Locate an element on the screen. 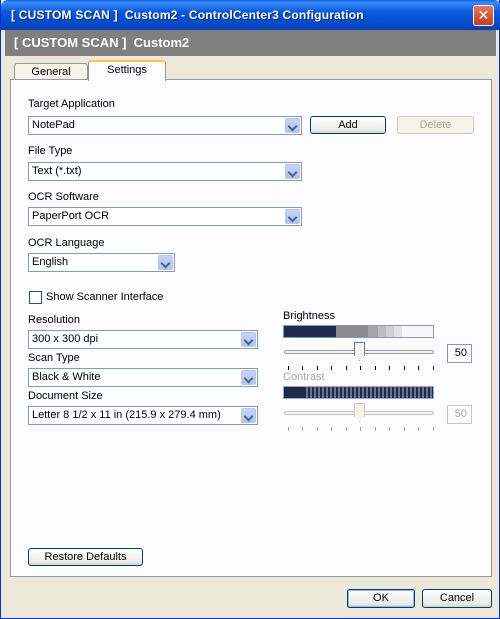 The width and height of the screenshot is (500, 619). brightness-gradient-bar is located at coordinates (358, 331).